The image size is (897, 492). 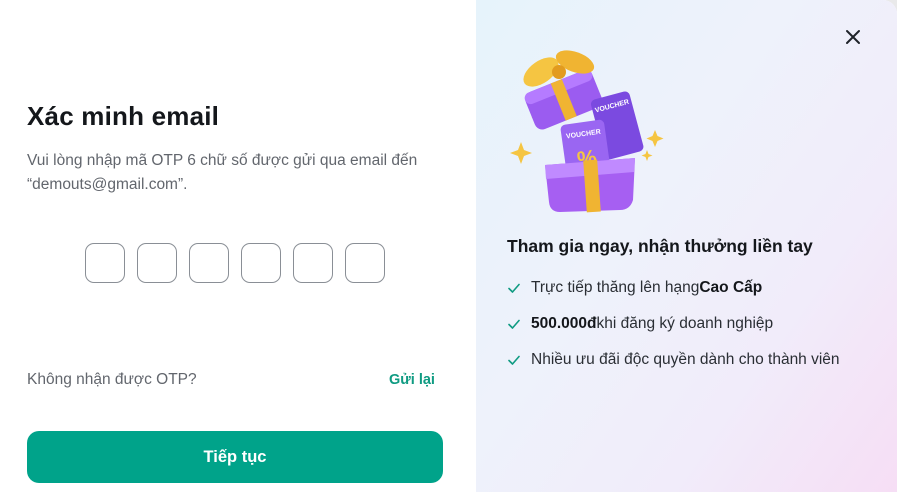 What do you see at coordinates (235, 457) in the screenshot?
I see `continue-button: Tiếp tục` at bounding box center [235, 457].